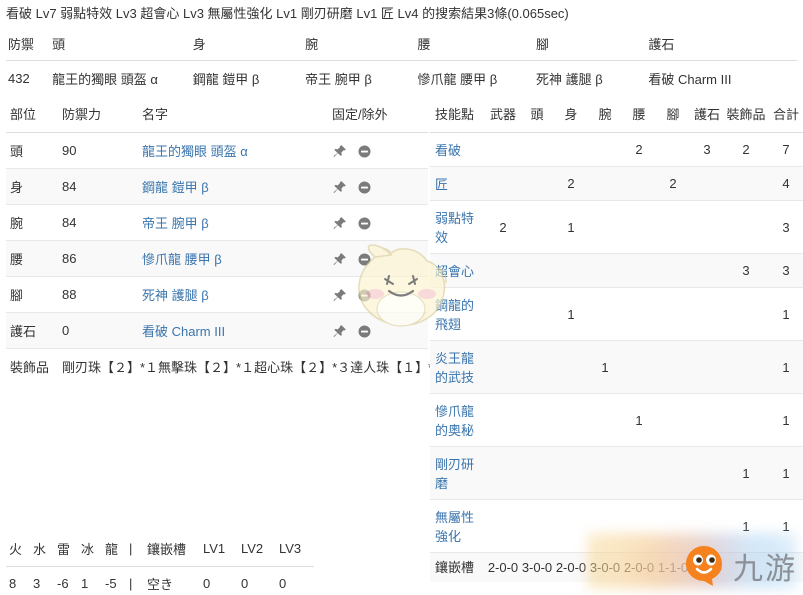 This screenshot has height=595, width=803. Describe the element at coordinates (13, 583) in the screenshot. I see `resist-value-fire: 8` at that location.